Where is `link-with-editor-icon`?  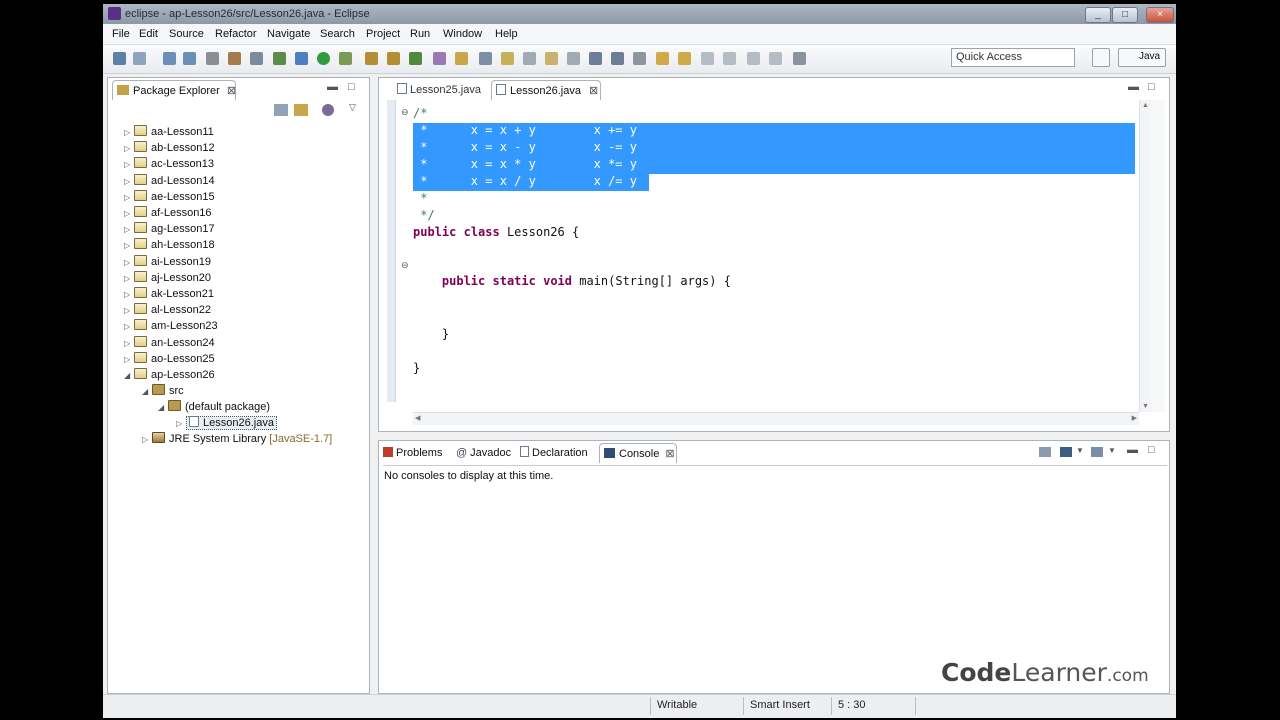
link-with-editor-icon is located at coordinates (301, 110).